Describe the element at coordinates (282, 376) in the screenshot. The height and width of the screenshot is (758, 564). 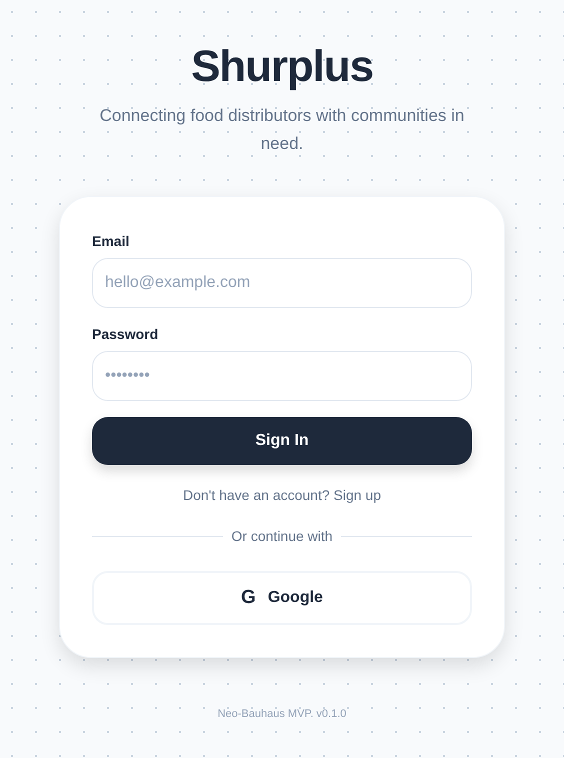
I see `password-field: ••••••••` at that location.